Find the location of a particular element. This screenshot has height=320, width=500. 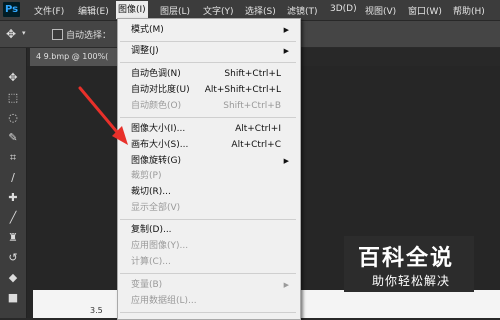

red-pointer-arrow-icon is located at coordinates (103, 115).